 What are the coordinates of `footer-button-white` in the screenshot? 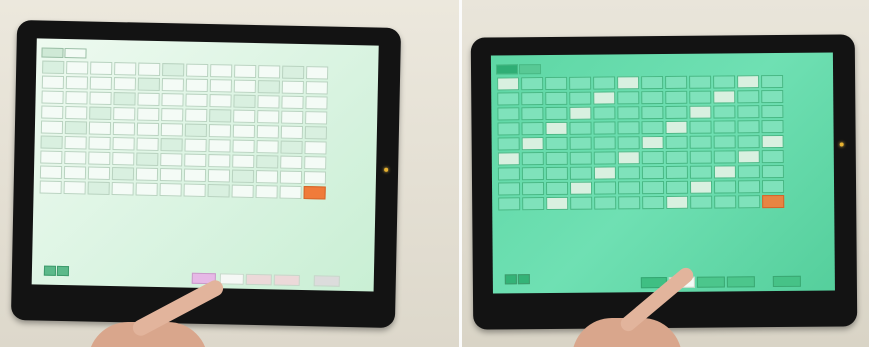 It's located at (231, 279).